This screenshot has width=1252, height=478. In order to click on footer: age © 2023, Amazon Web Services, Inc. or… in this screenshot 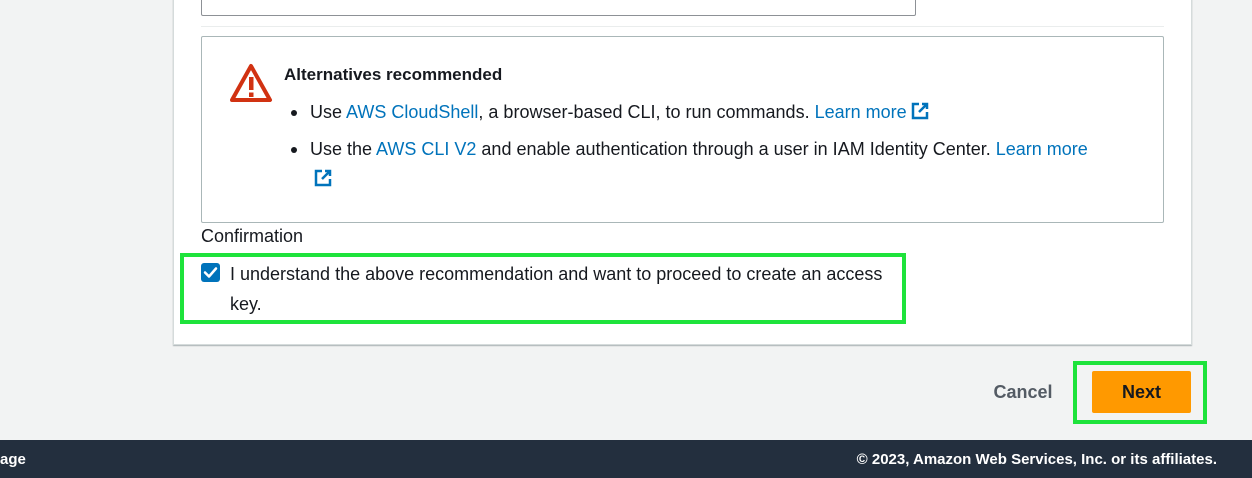, I will do `click(626, 459)`.